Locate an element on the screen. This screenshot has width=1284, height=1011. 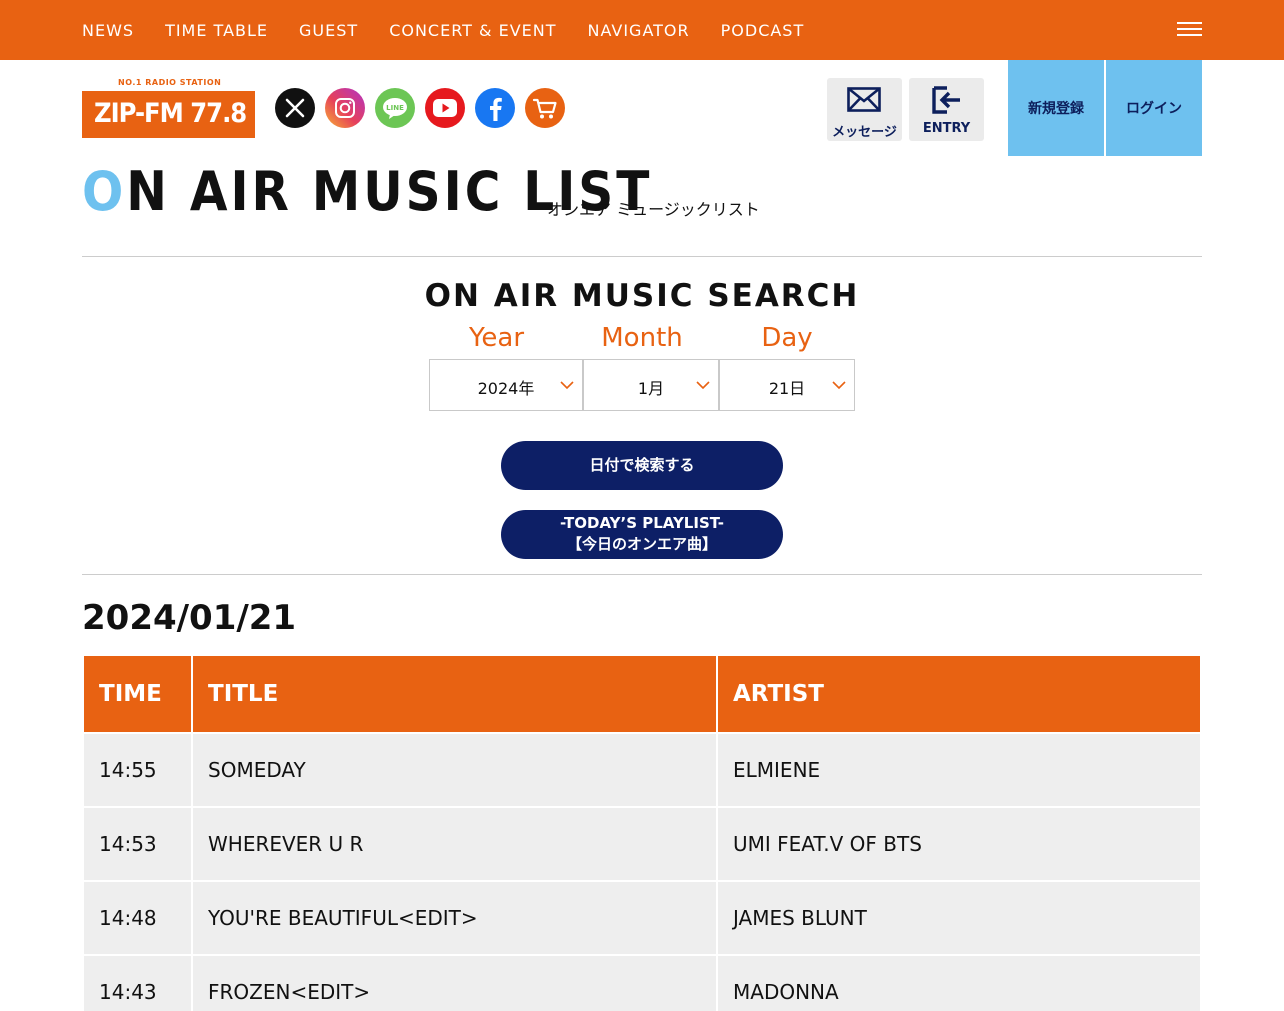
year-label: Year is located at coordinates (496, 338).